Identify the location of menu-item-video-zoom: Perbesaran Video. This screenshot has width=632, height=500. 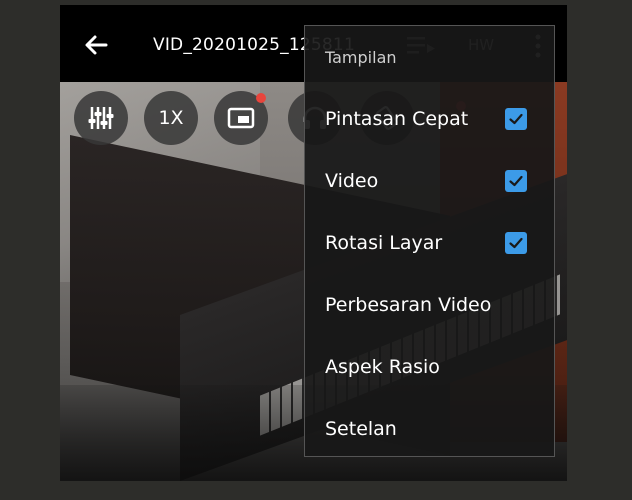
(429, 305).